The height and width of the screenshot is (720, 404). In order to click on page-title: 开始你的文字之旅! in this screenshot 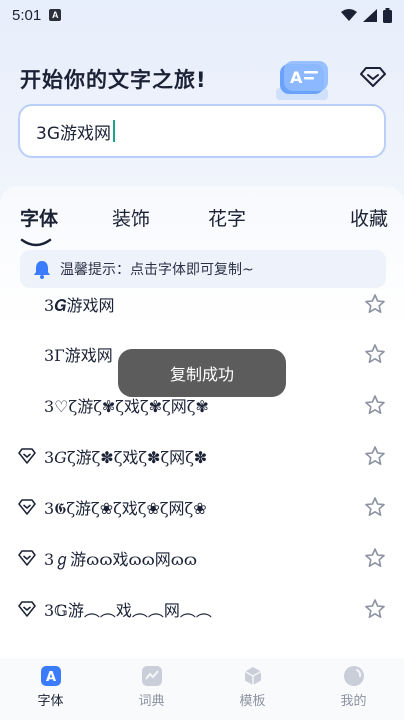, I will do `click(113, 80)`.